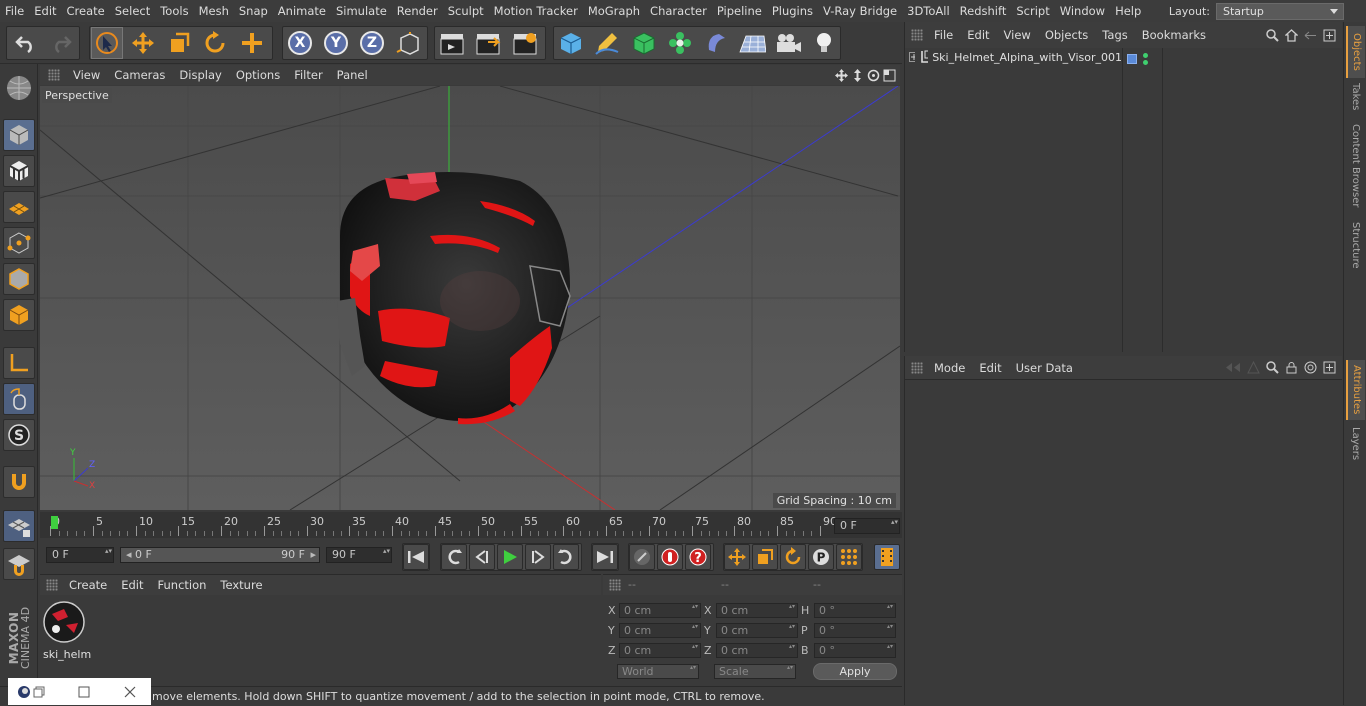  I want to click on key-parameter-button: P, so click(821, 557).